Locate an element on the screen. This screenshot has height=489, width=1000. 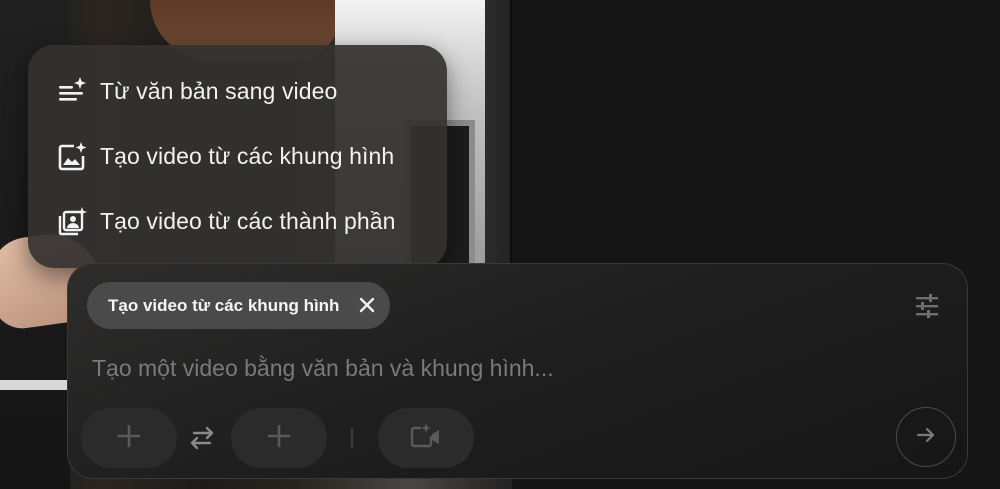
menu-item-label: Tạo video từ các thành phần is located at coordinates (248, 221).